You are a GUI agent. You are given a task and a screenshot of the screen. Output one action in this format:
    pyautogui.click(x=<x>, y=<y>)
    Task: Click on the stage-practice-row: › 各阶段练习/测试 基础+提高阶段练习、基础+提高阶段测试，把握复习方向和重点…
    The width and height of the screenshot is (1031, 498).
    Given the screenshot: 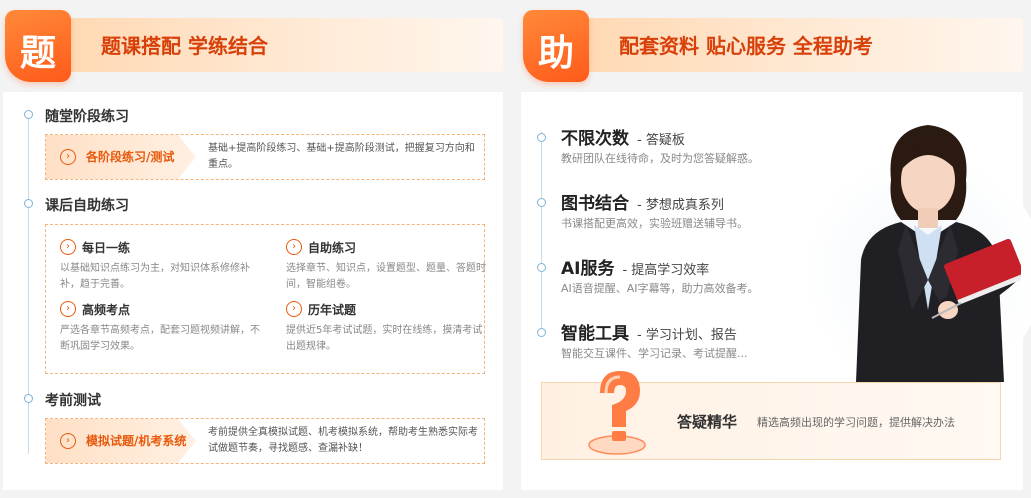 What is the action you would take?
    pyautogui.click(x=265, y=157)
    